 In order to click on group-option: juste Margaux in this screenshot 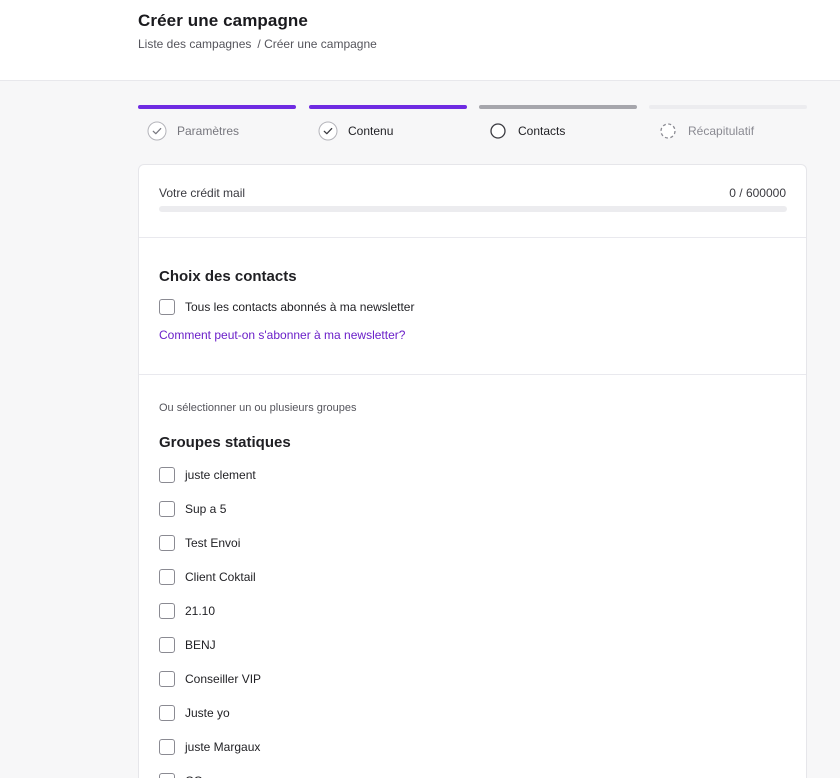, I will do `click(209, 747)`.